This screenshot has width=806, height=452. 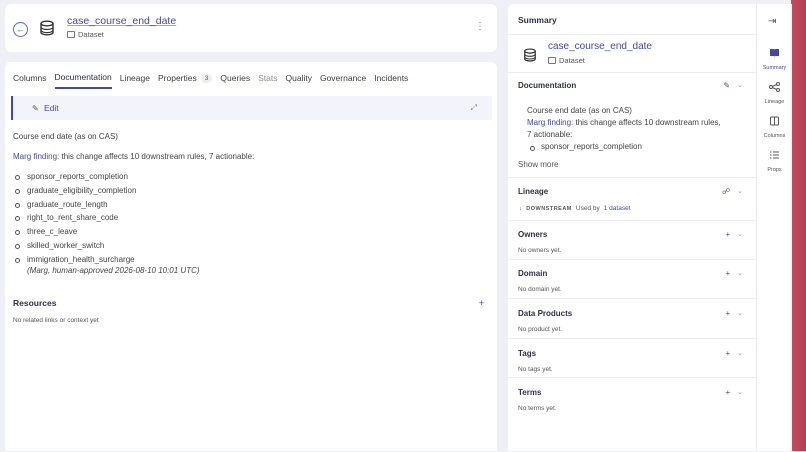 What do you see at coordinates (587, 208) in the screenshot?
I see `used-by-label: Used by` at bounding box center [587, 208].